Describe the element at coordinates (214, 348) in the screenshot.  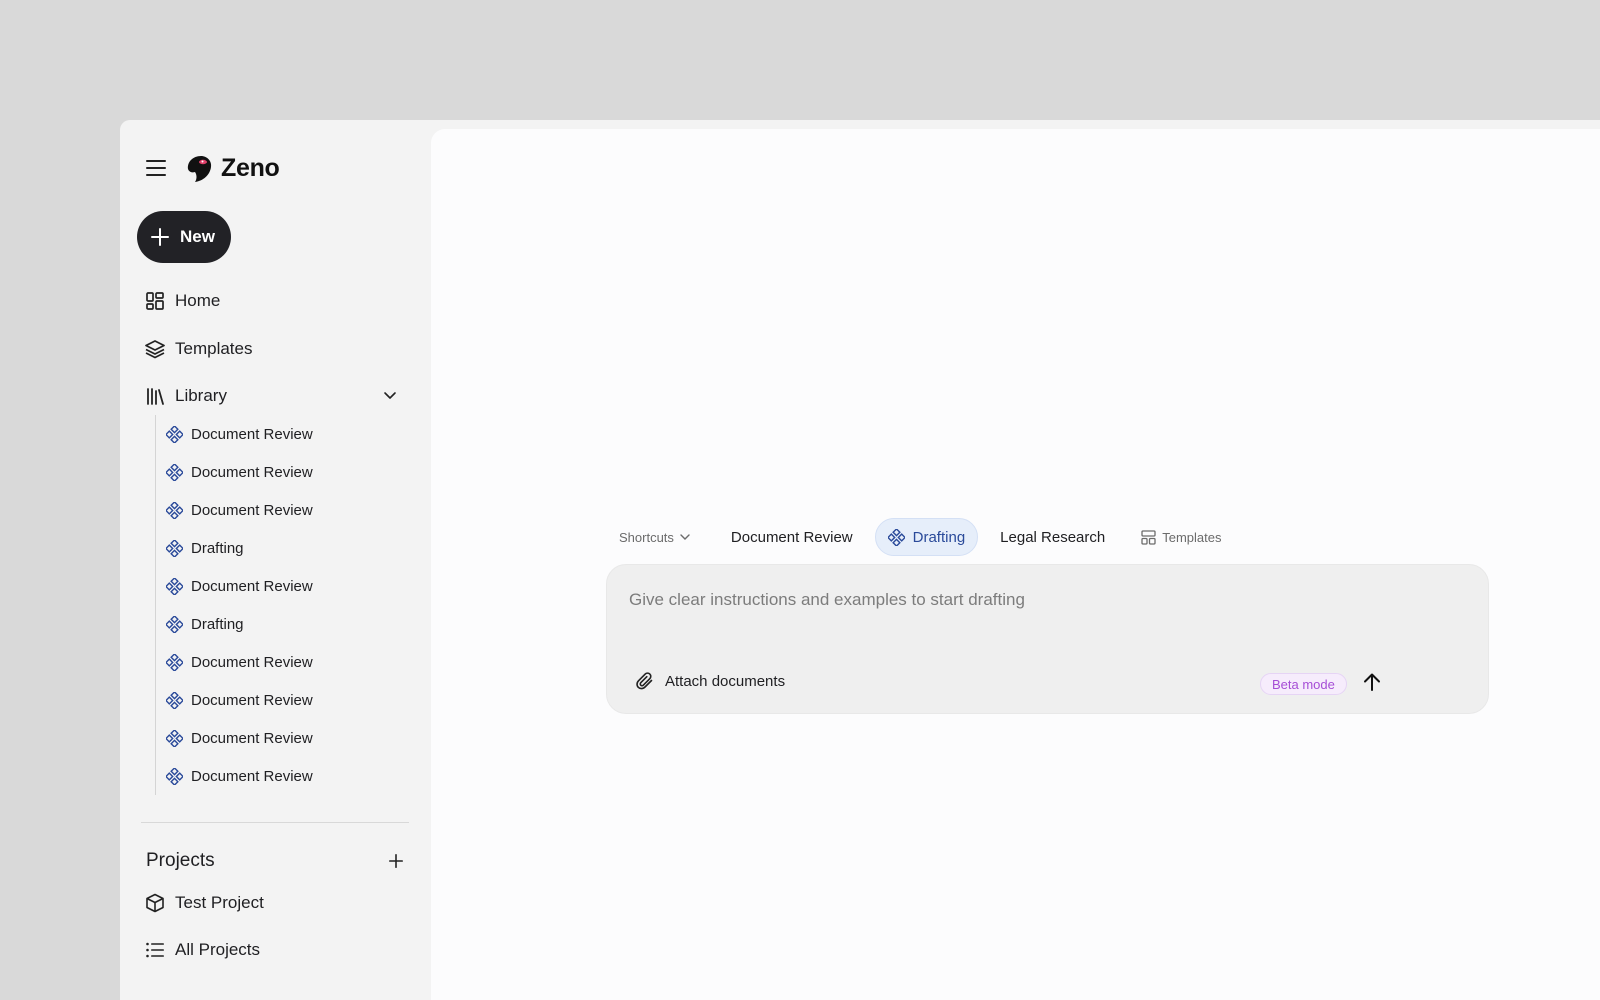
I see `nav-item-label: Templates` at that location.